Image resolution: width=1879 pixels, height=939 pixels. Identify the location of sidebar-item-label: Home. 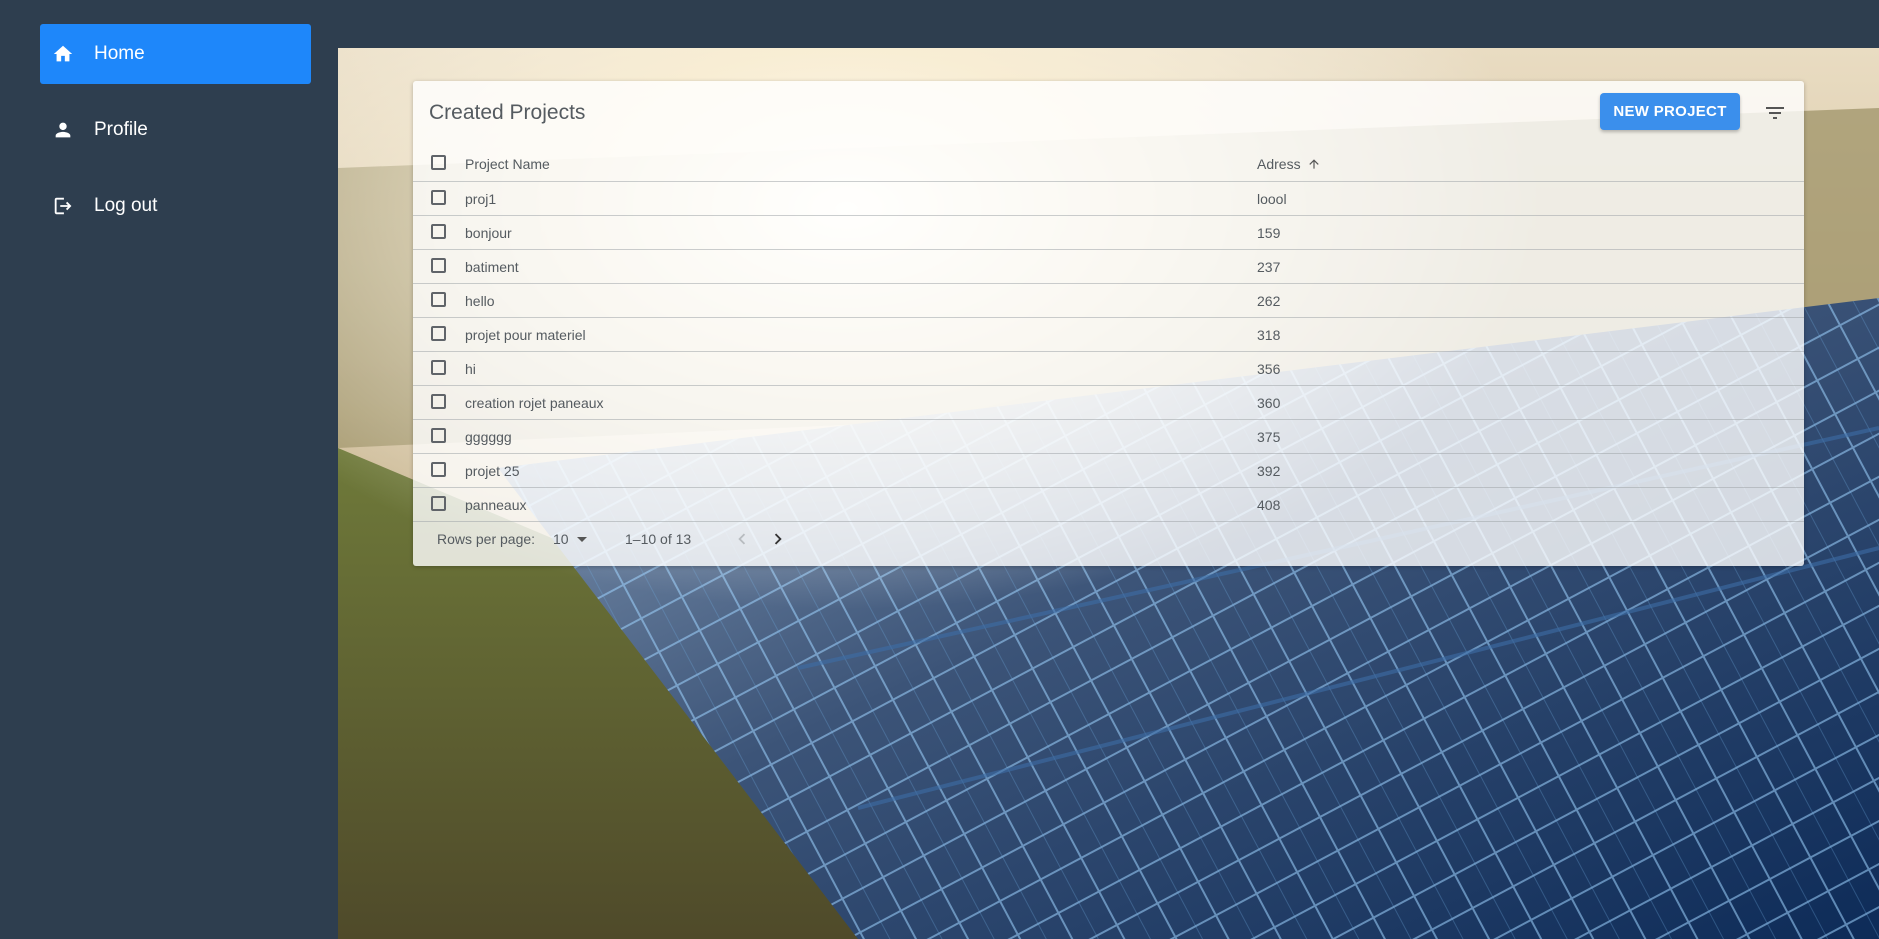
(119, 53).